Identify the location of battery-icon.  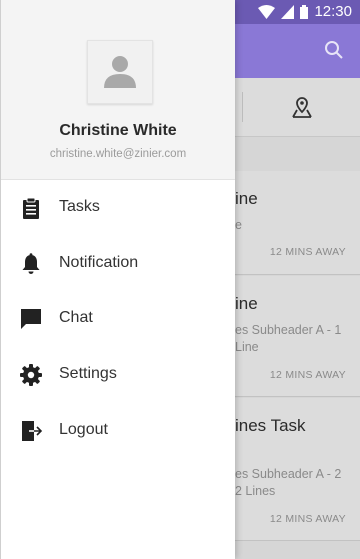
(304, 11).